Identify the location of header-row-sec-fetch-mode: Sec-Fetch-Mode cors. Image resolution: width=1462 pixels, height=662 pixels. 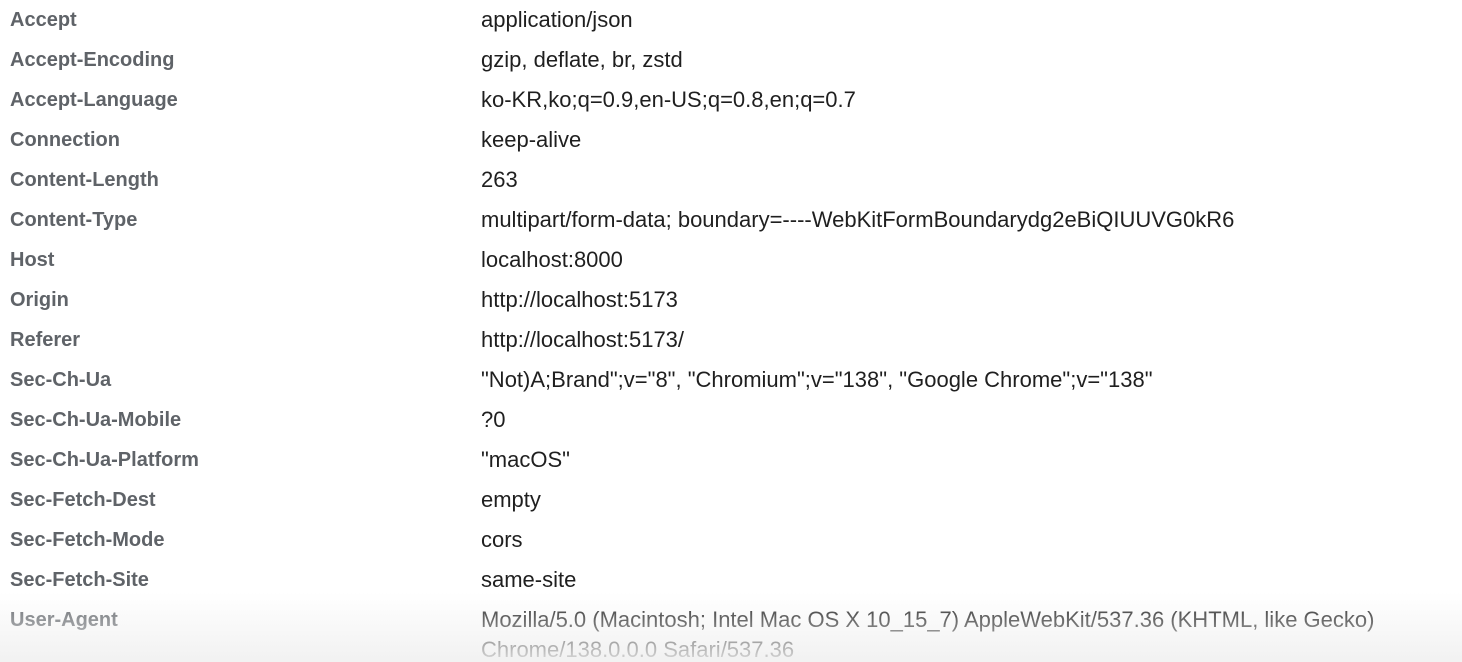
(731, 540).